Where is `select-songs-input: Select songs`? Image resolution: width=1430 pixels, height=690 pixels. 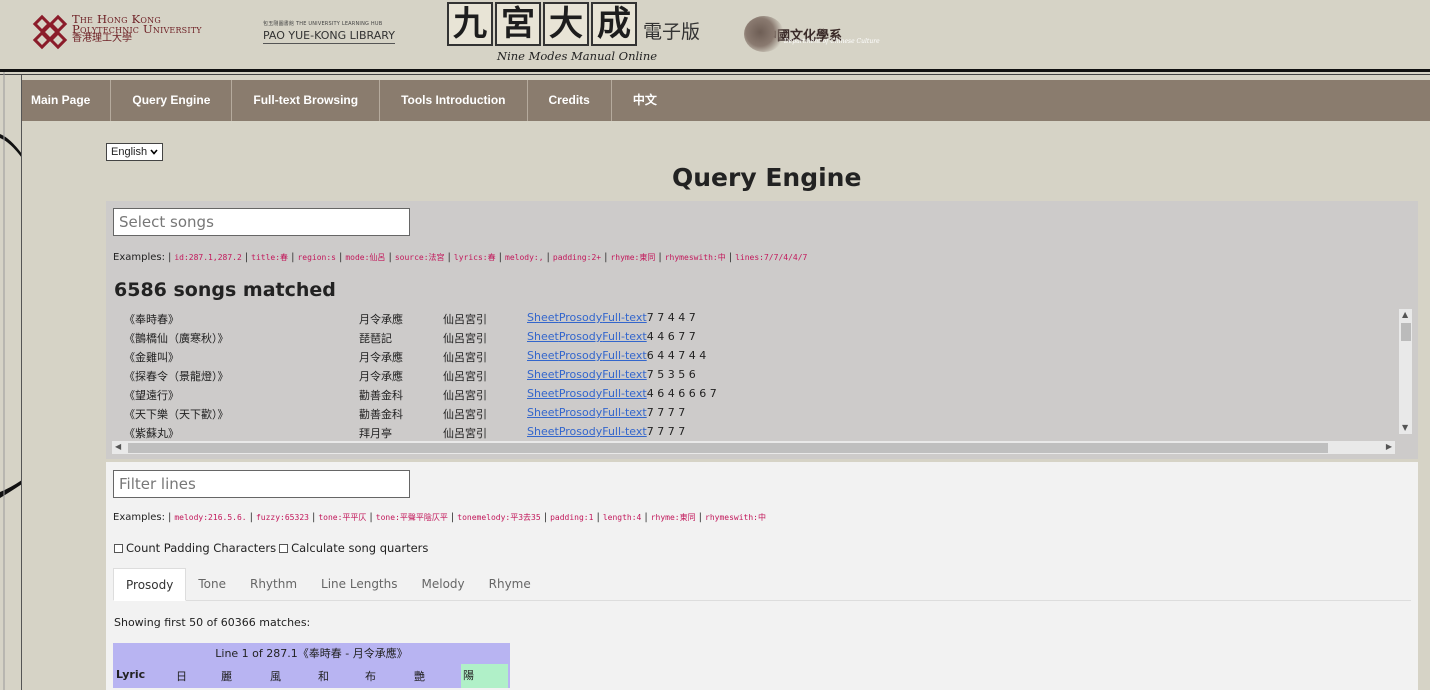
select-songs-input: Select songs is located at coordinates (261, 222).